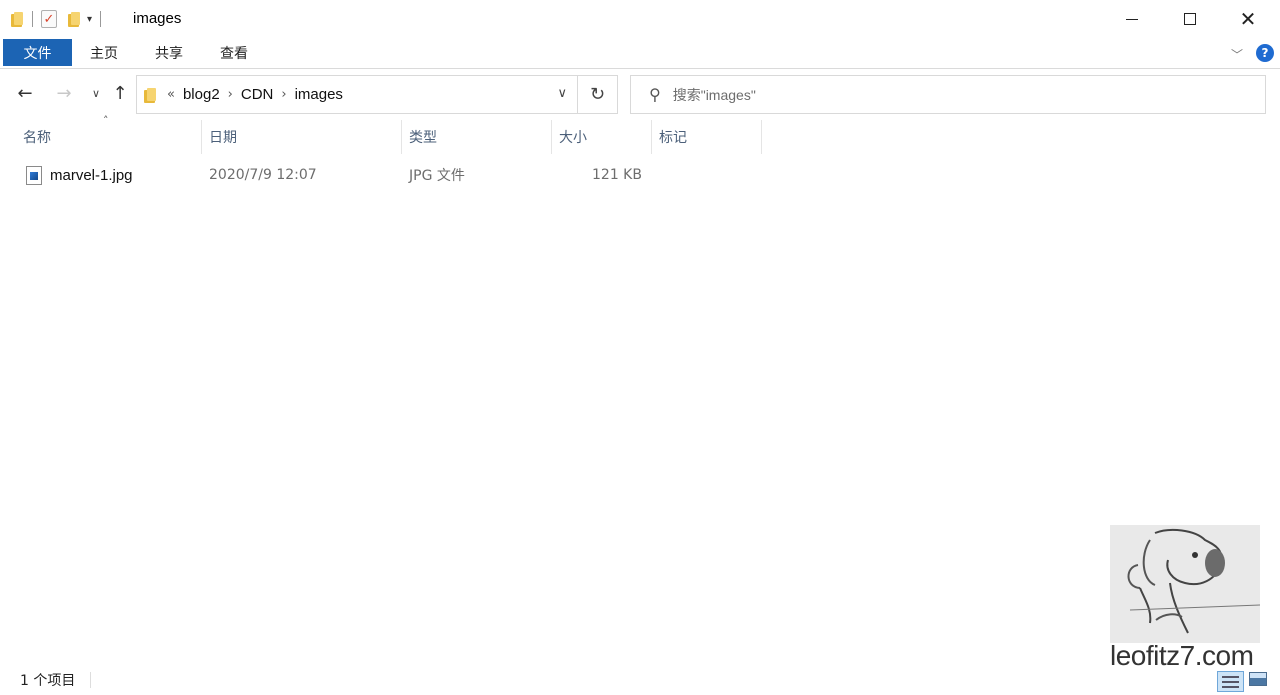  I want to click on tab-view: 查看, so click(234, 52).